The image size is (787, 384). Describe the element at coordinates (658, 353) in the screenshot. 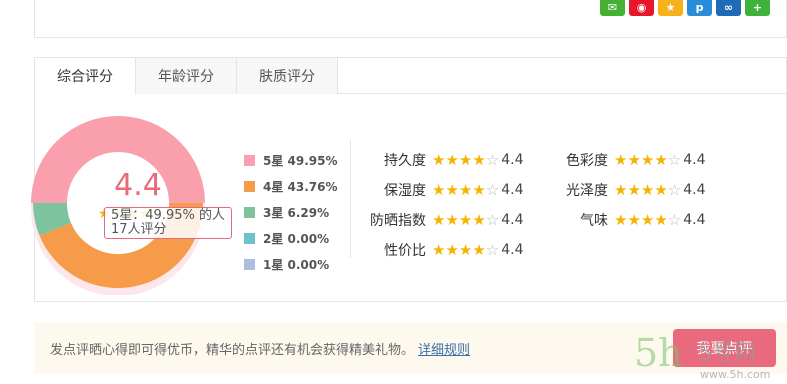

I see `watermark-logo: 5h` at that location.